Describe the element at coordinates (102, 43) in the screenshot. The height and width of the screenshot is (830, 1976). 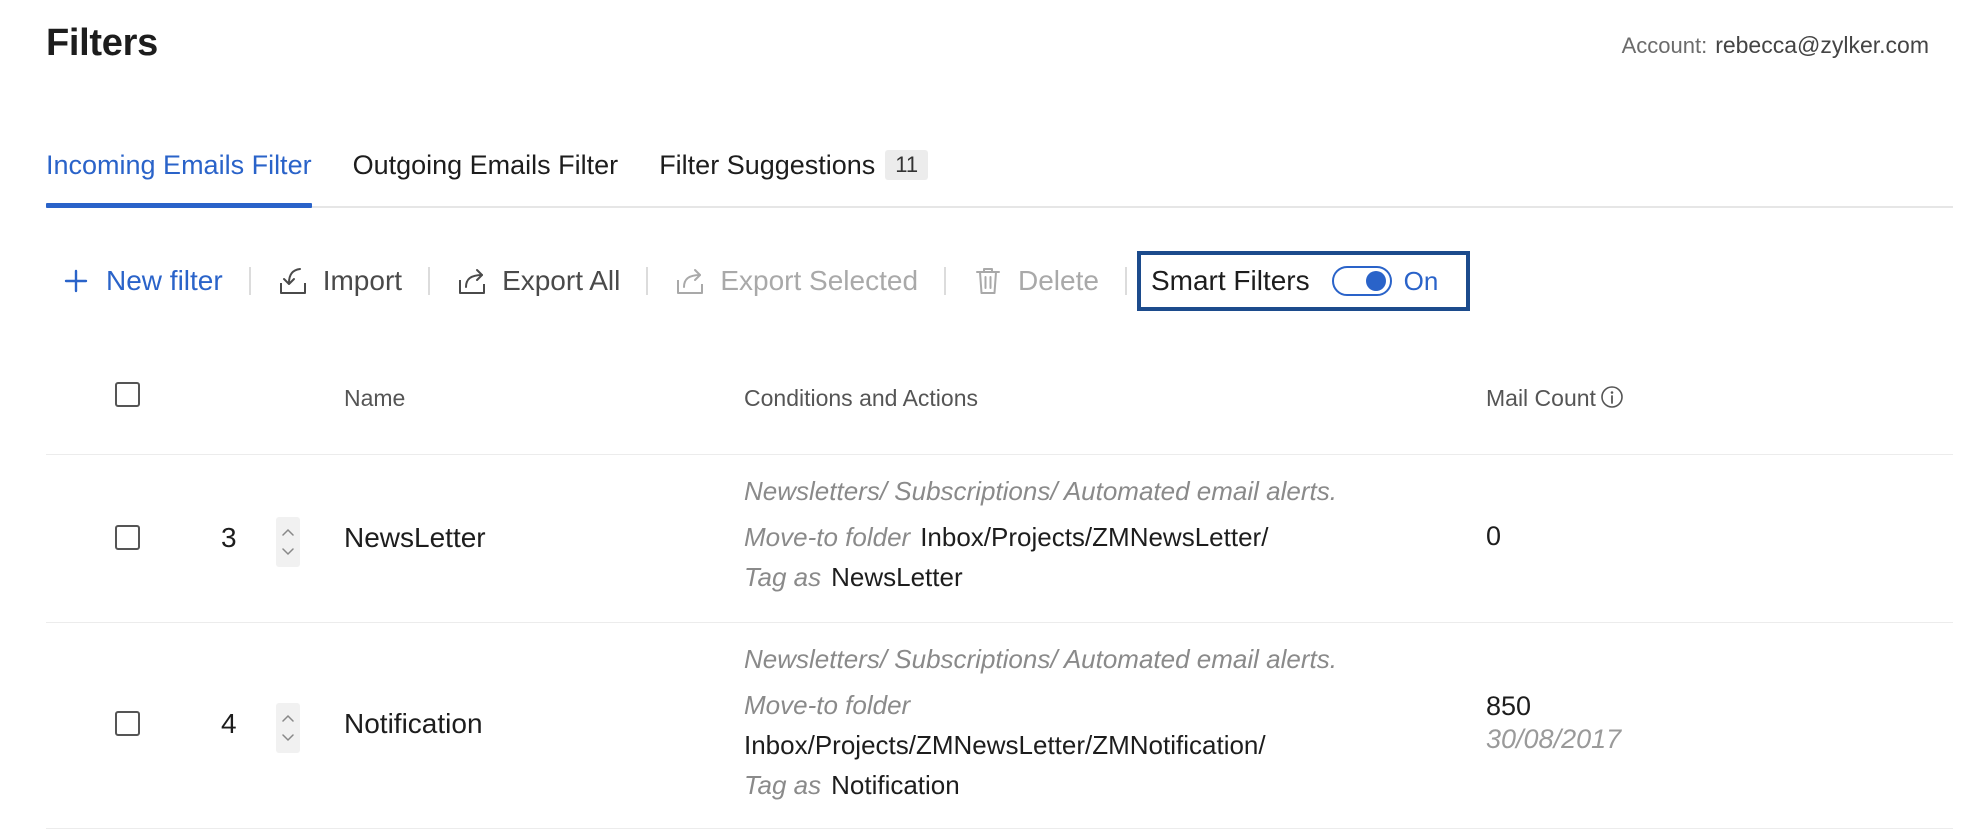
I see `page-title: Filters` at that location.